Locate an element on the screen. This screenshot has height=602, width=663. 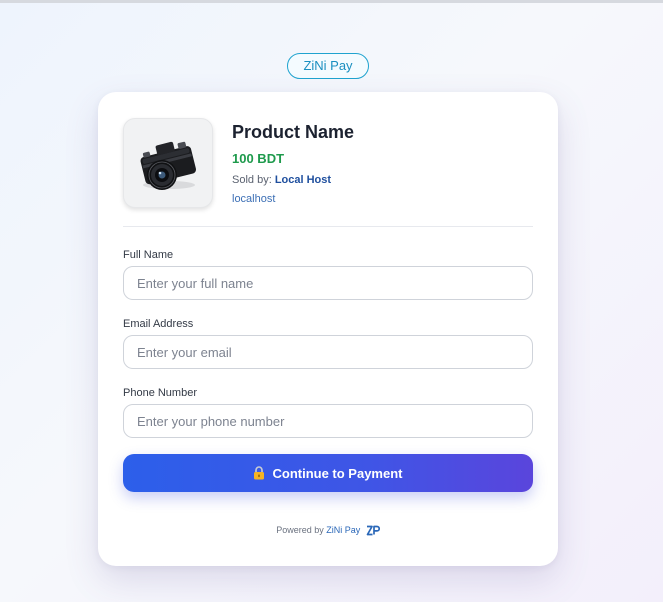
powered-by-brand: ZiNi Pay is located at coordinates (343, 530).